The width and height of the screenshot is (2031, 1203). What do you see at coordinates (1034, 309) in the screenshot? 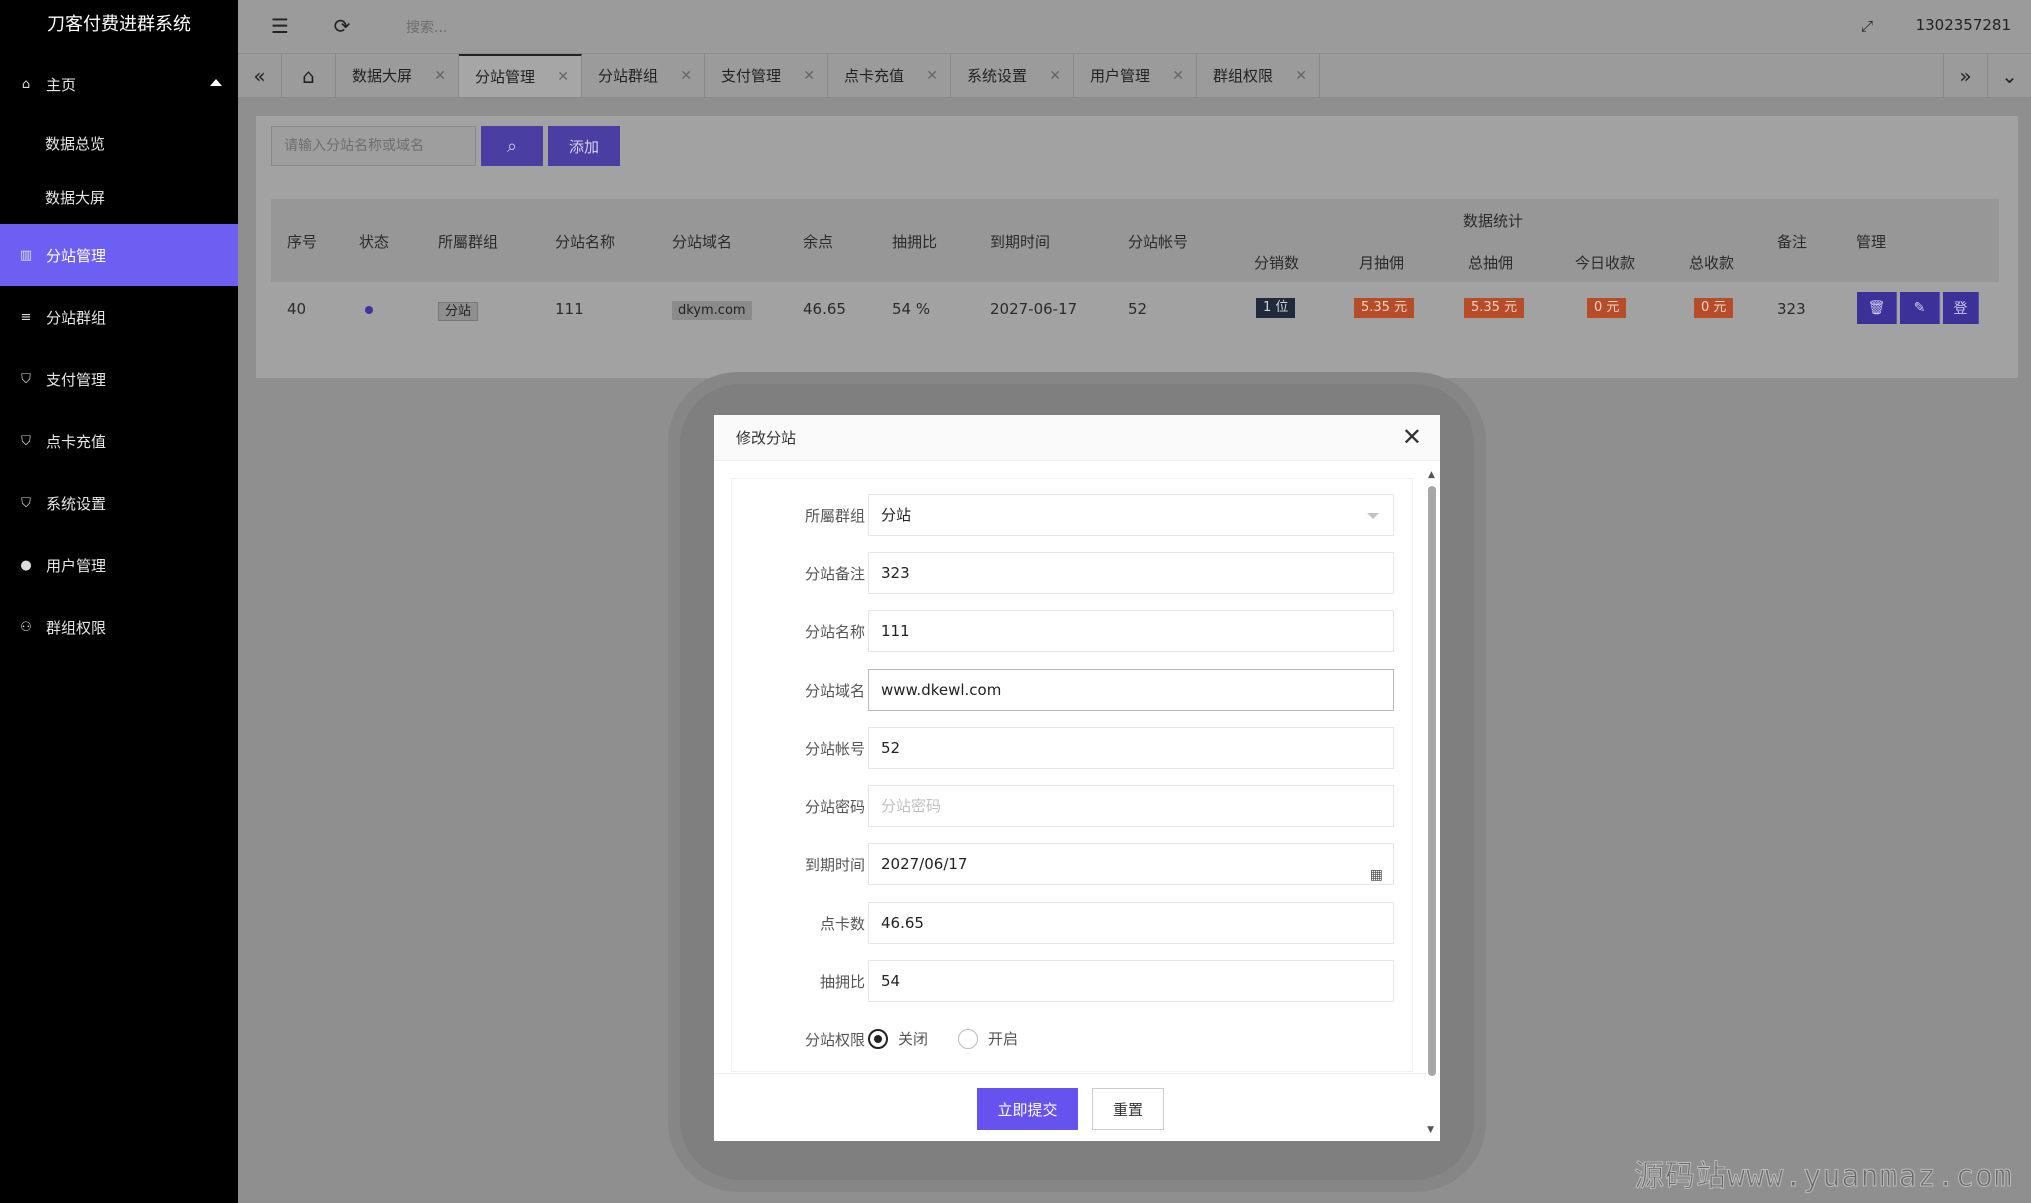
I see `cell-expire: 2027-06-17` at bounding box center [1034, 309].